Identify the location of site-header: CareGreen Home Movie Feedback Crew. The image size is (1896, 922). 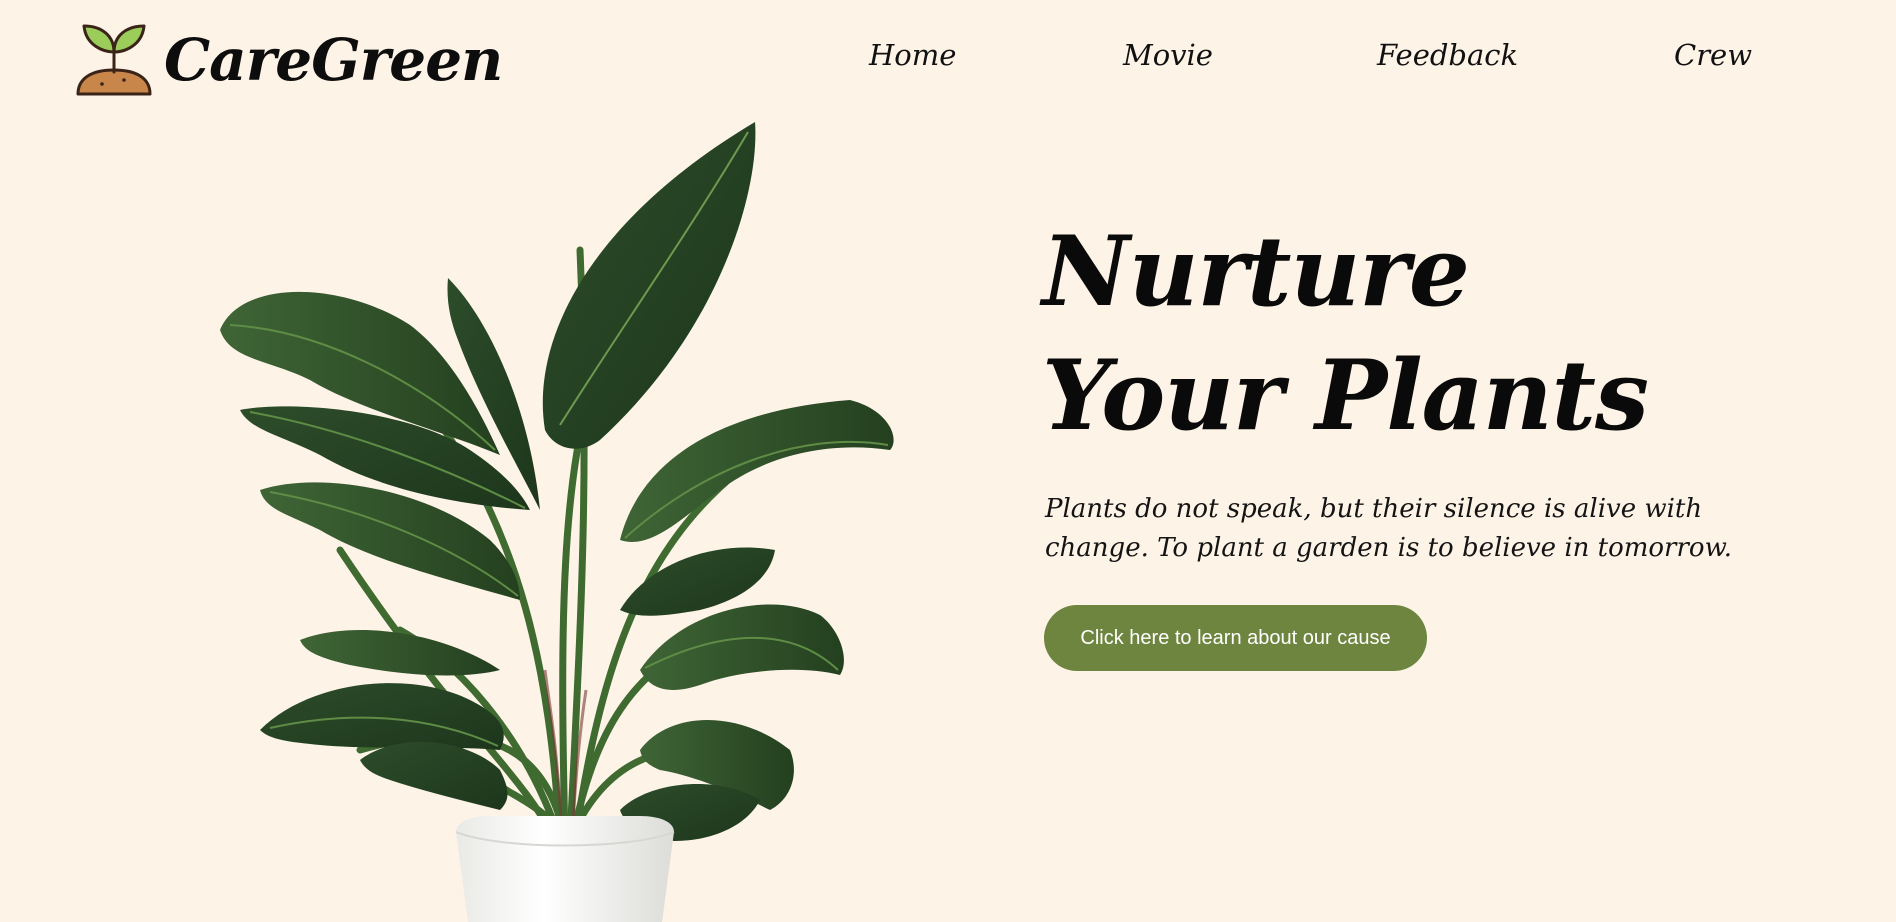
(948, 61).